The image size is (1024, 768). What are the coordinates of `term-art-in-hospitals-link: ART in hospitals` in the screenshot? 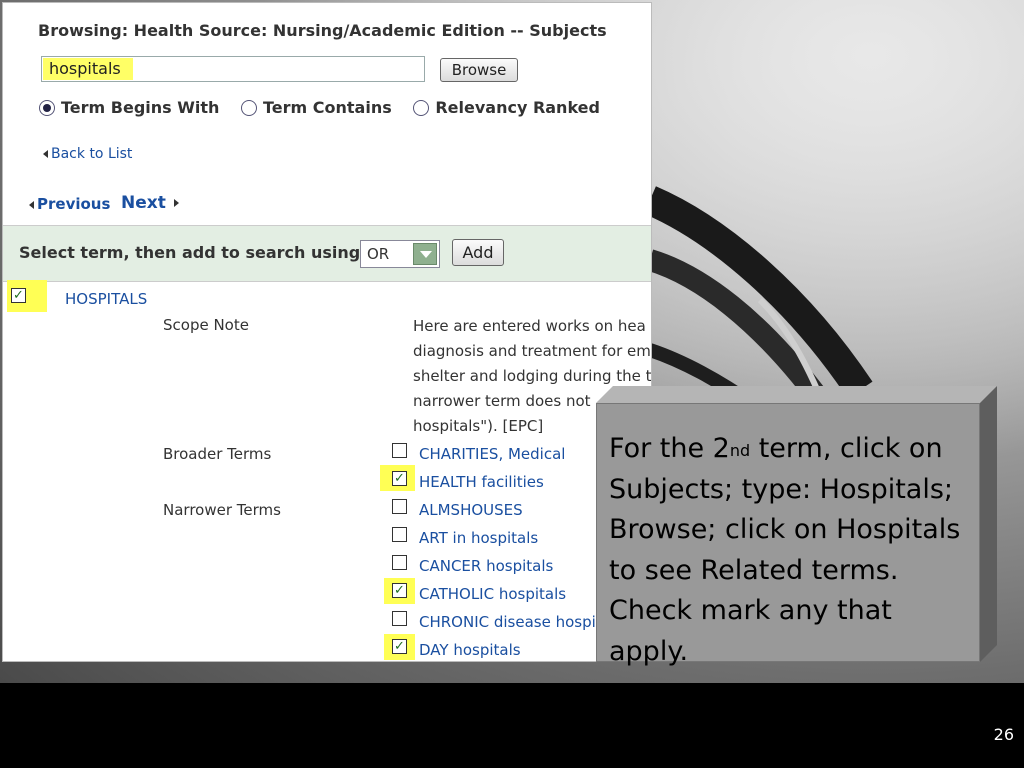 It's located at (478, 538).